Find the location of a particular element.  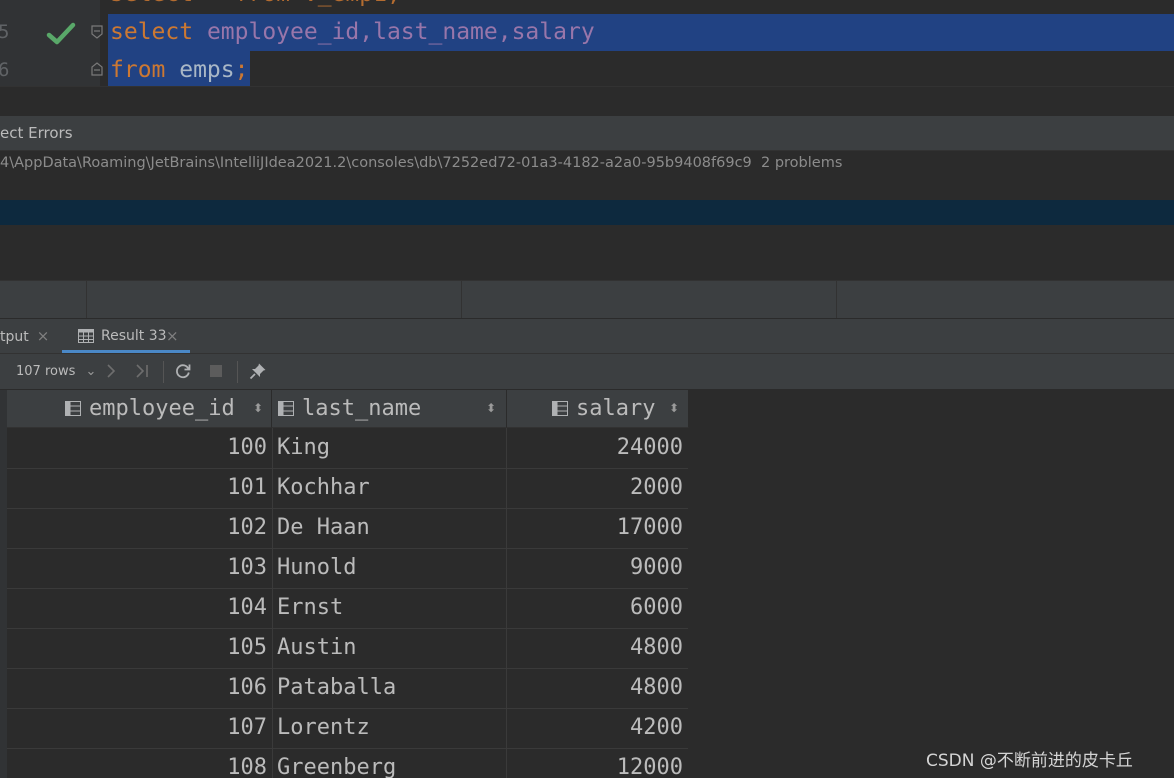

sql-keyword: from is located at coordinates (138, 70).